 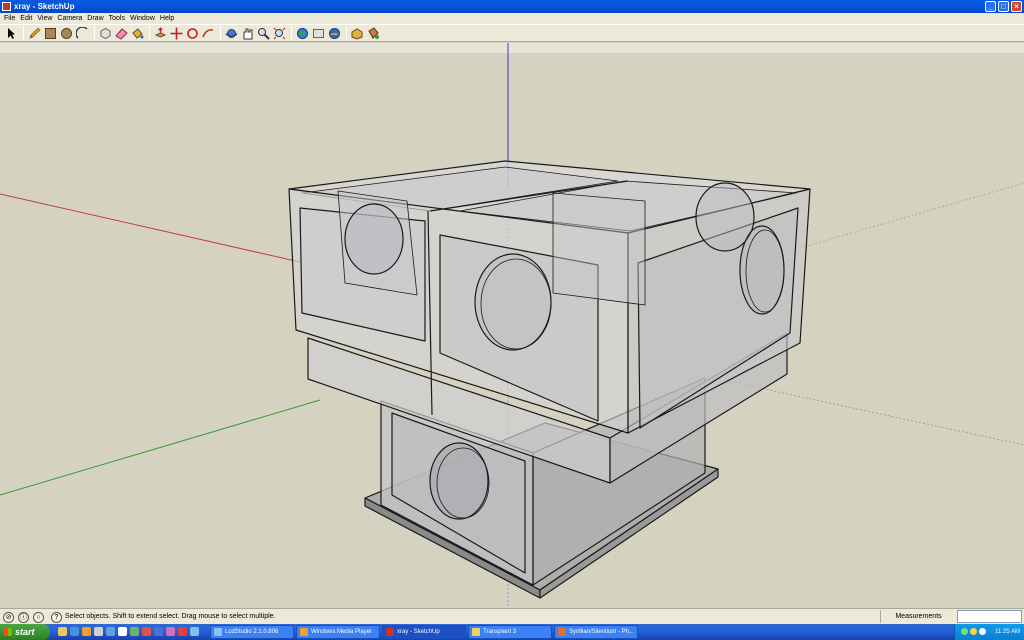 What do you see at coordinates (34, 33) in the screenshot?
I see `pencil-icon` at bounding box center [34, 33].